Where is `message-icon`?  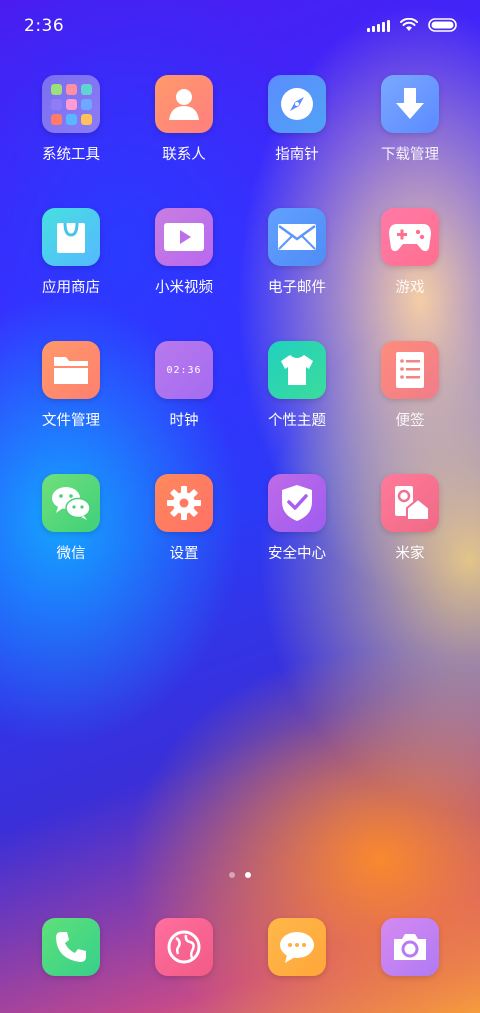
message-icon is located at coordinates (297, 947).